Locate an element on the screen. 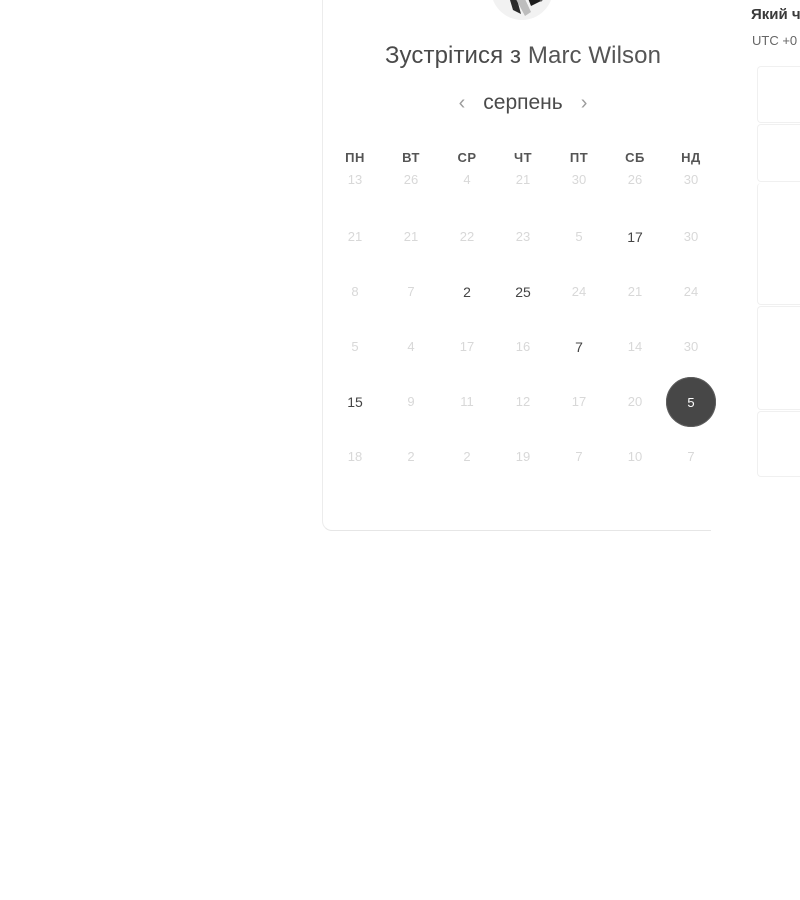  day-number: 22 is located at coordinates (467, 236).